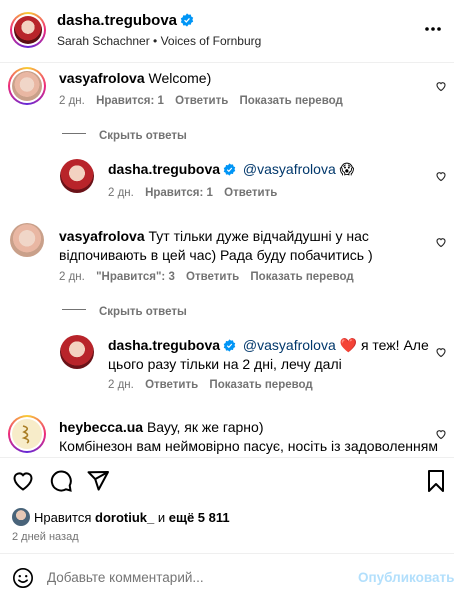  Describe the element at coordinates (180, 78) in the screenshot. I see `comment-text: Welcome)` at that location.